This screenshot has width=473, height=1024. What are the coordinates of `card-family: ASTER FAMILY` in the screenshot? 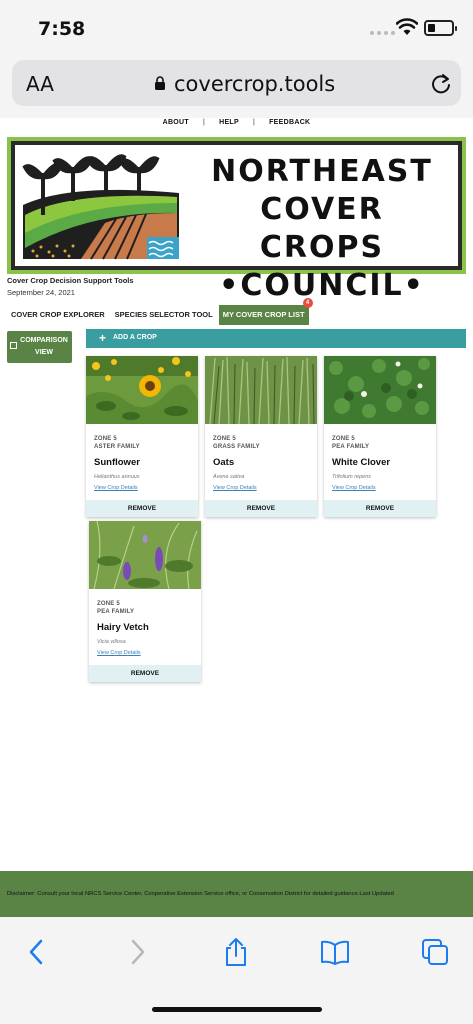 It's located at (117, 447).